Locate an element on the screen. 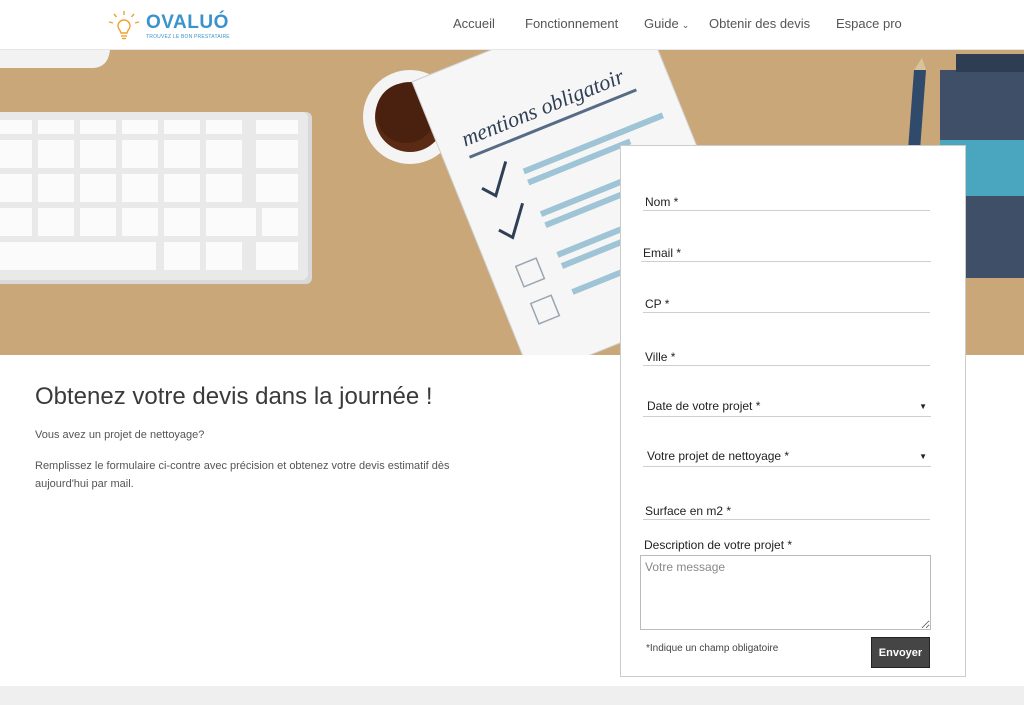 This screenshot has width=1024, height=705. cp-field: CP * is located at coordinates (786, 302).